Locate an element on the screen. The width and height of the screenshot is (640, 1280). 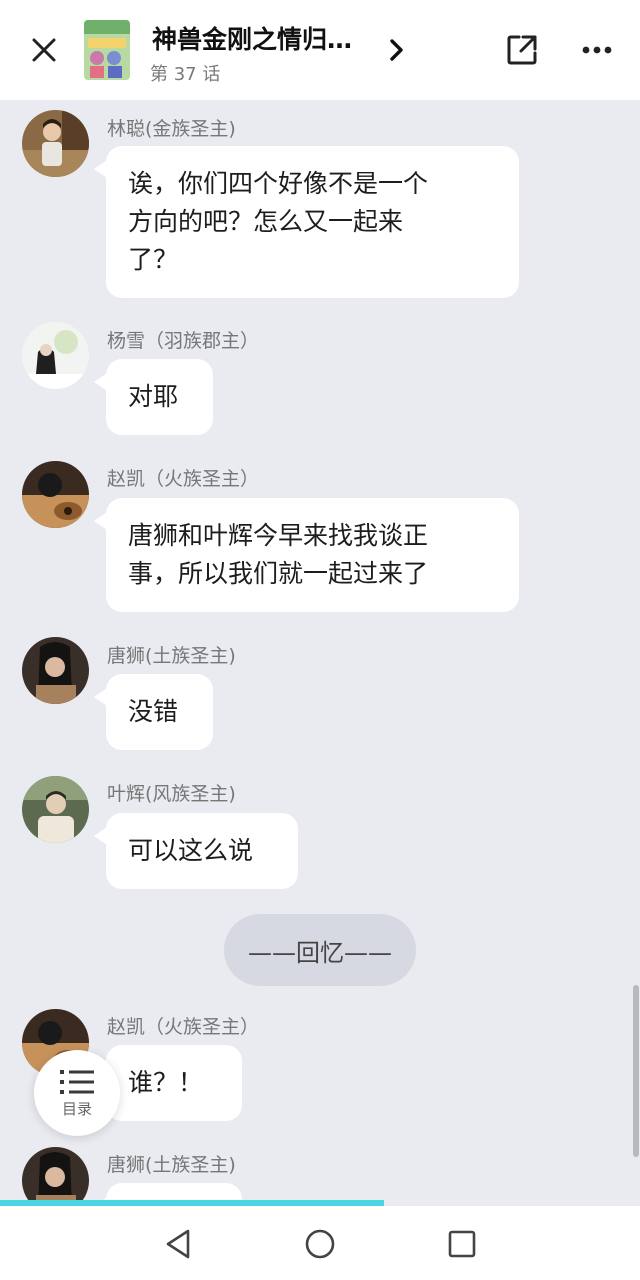
close-button is located at coordinates (44, 50).